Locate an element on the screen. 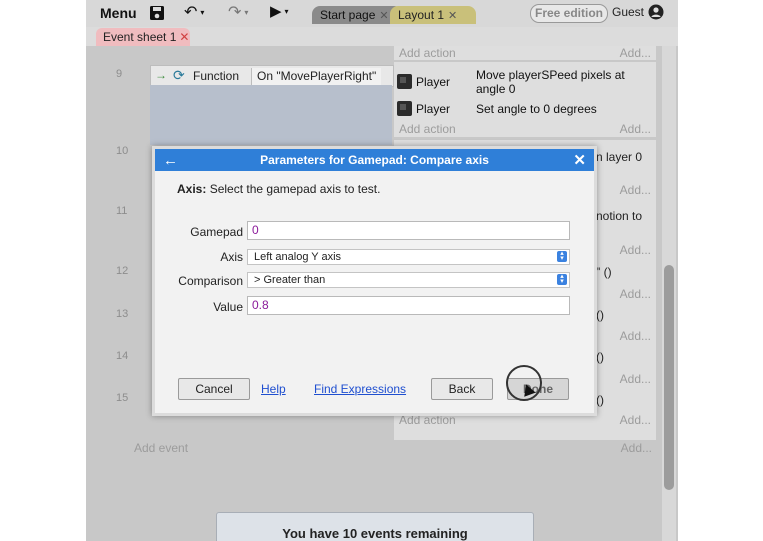 Image resolution: width=763 pixels, height=541 pixels. action-text: Set angle to 0 degrees is located at coordinates (536, 109).